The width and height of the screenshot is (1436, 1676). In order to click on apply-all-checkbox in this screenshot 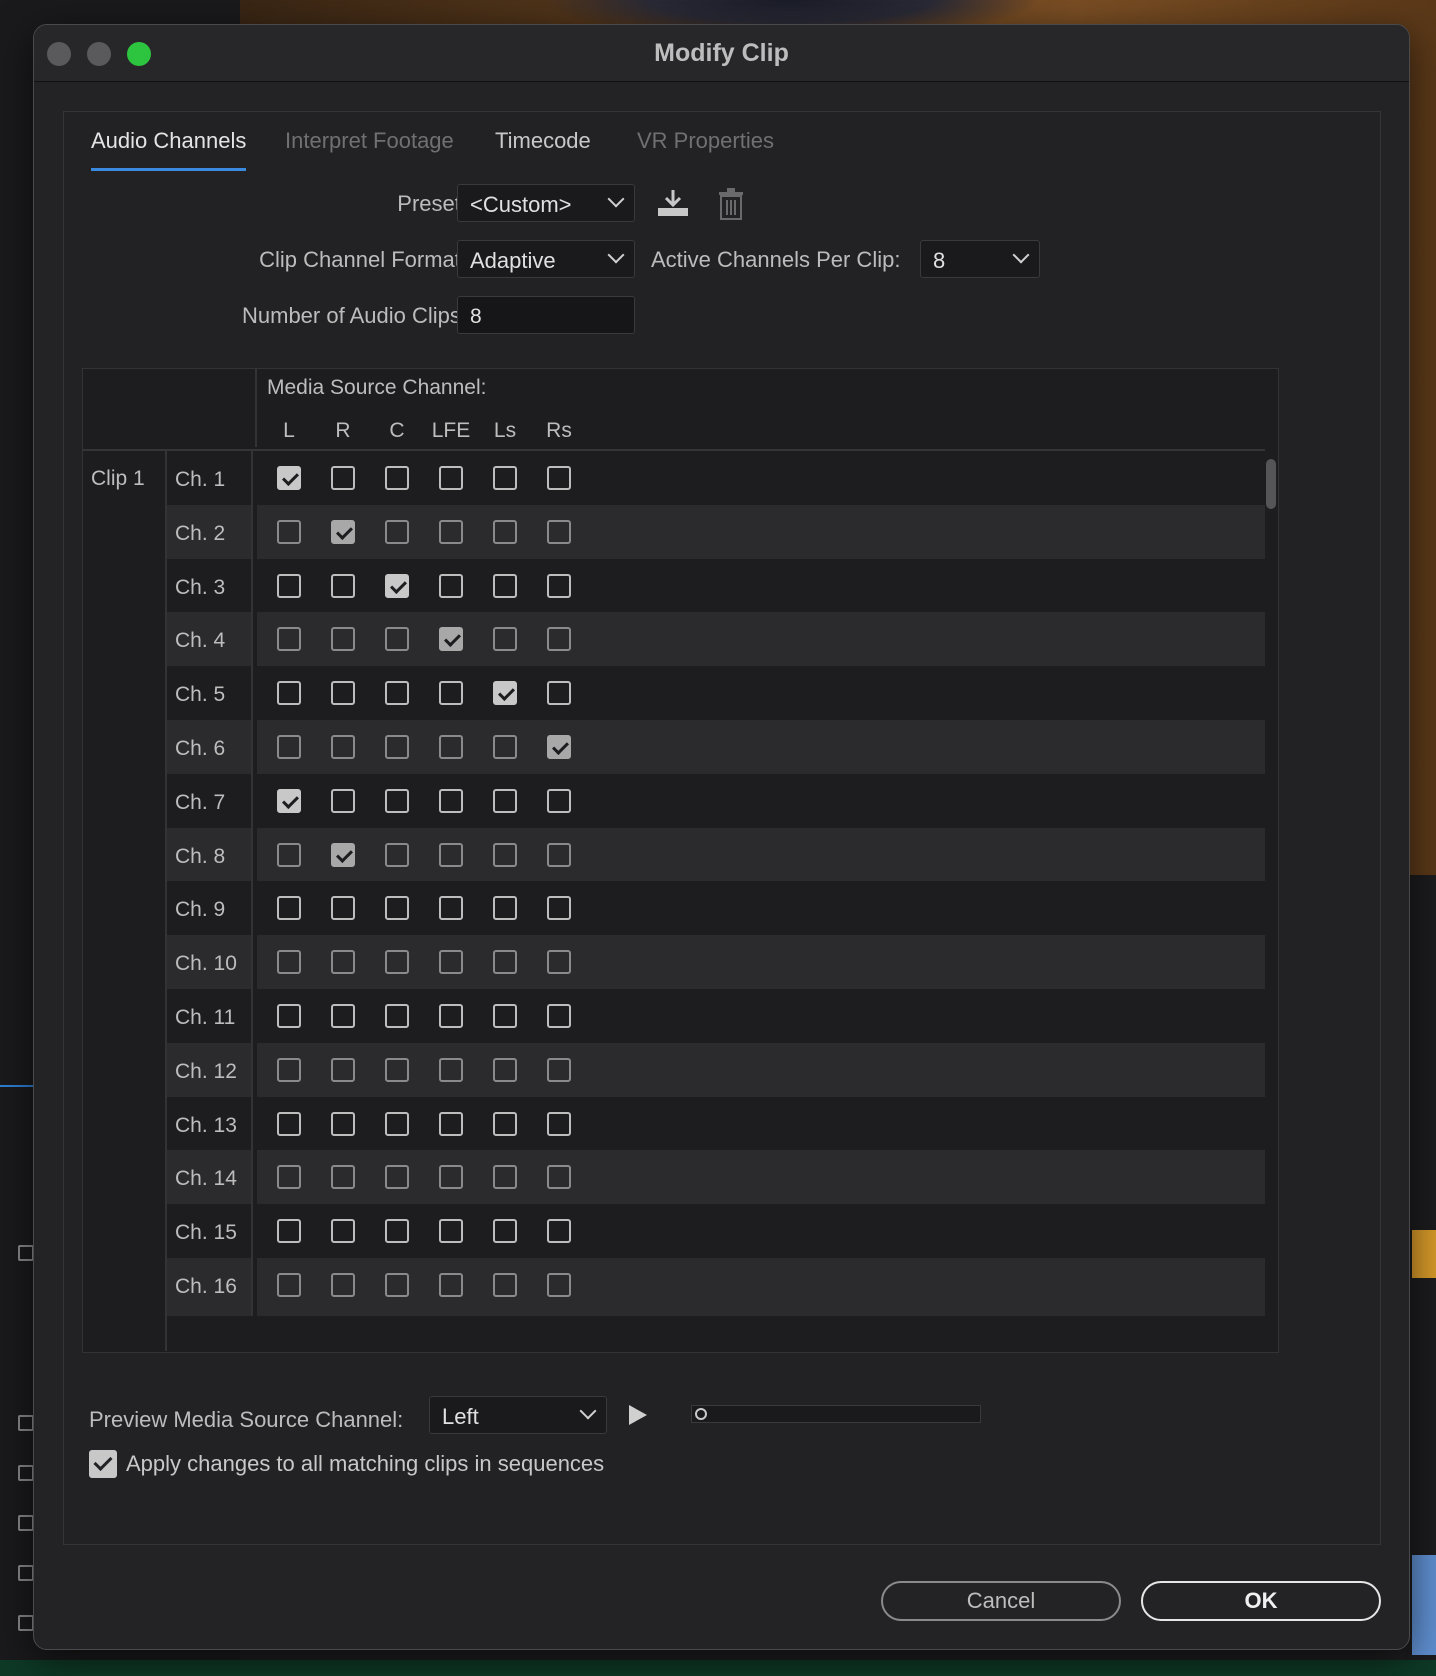, I will do `click(103, 1464)`.